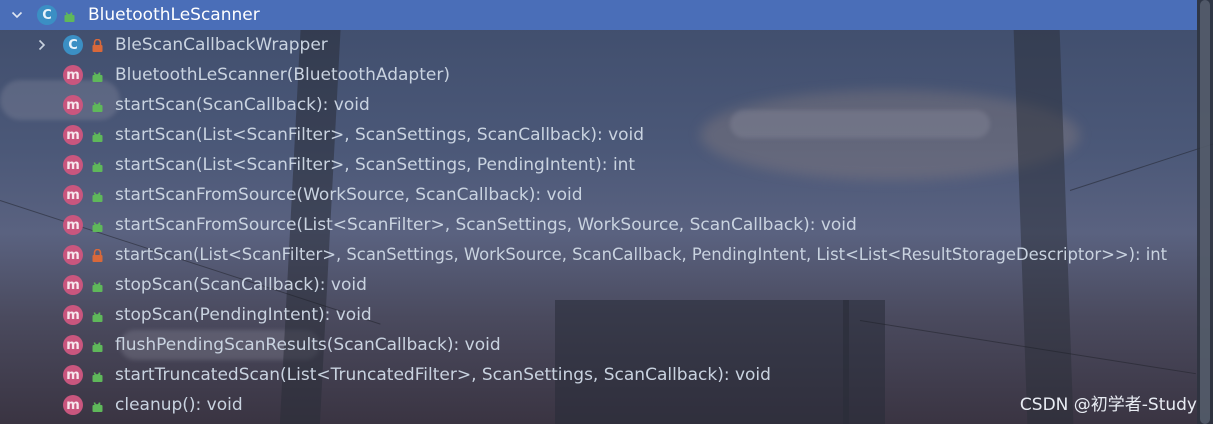 The height and width of the screenshot is (424, 1213). I want to click on tree-item: C BleScanCallbackWrapper, so click(598, 45).